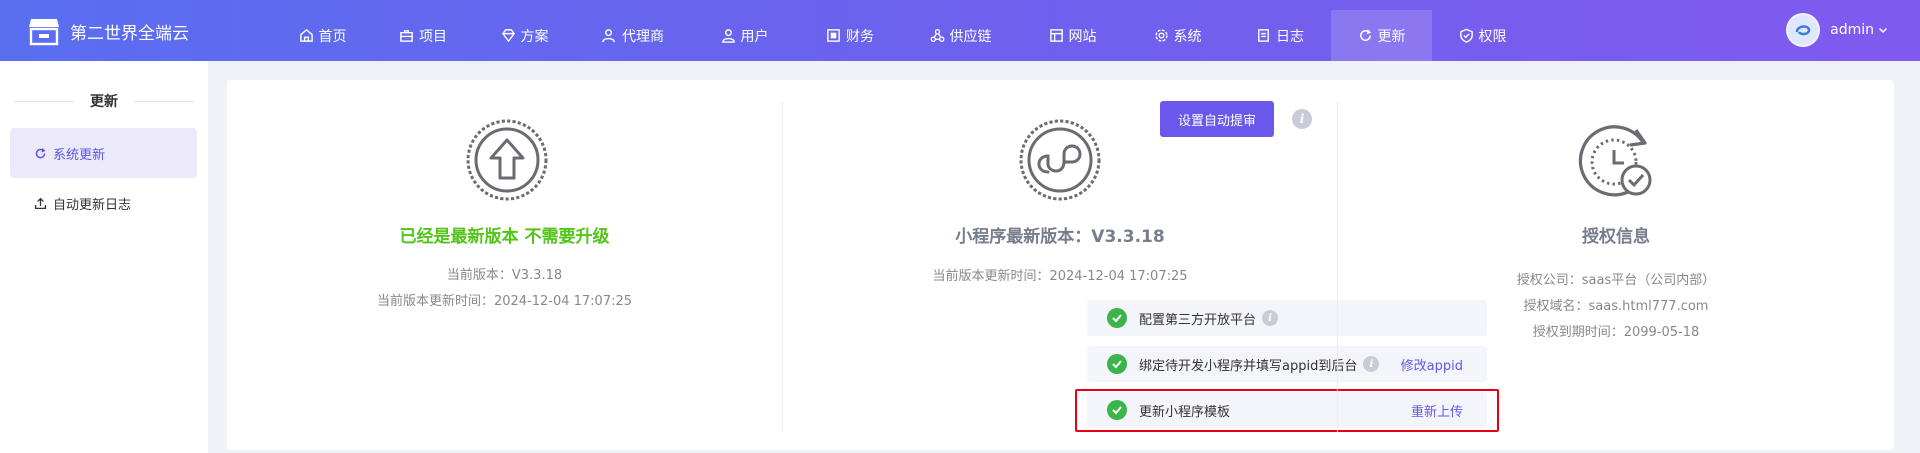  I want to click on logo: 第二世界全端云, so click(108, 31).